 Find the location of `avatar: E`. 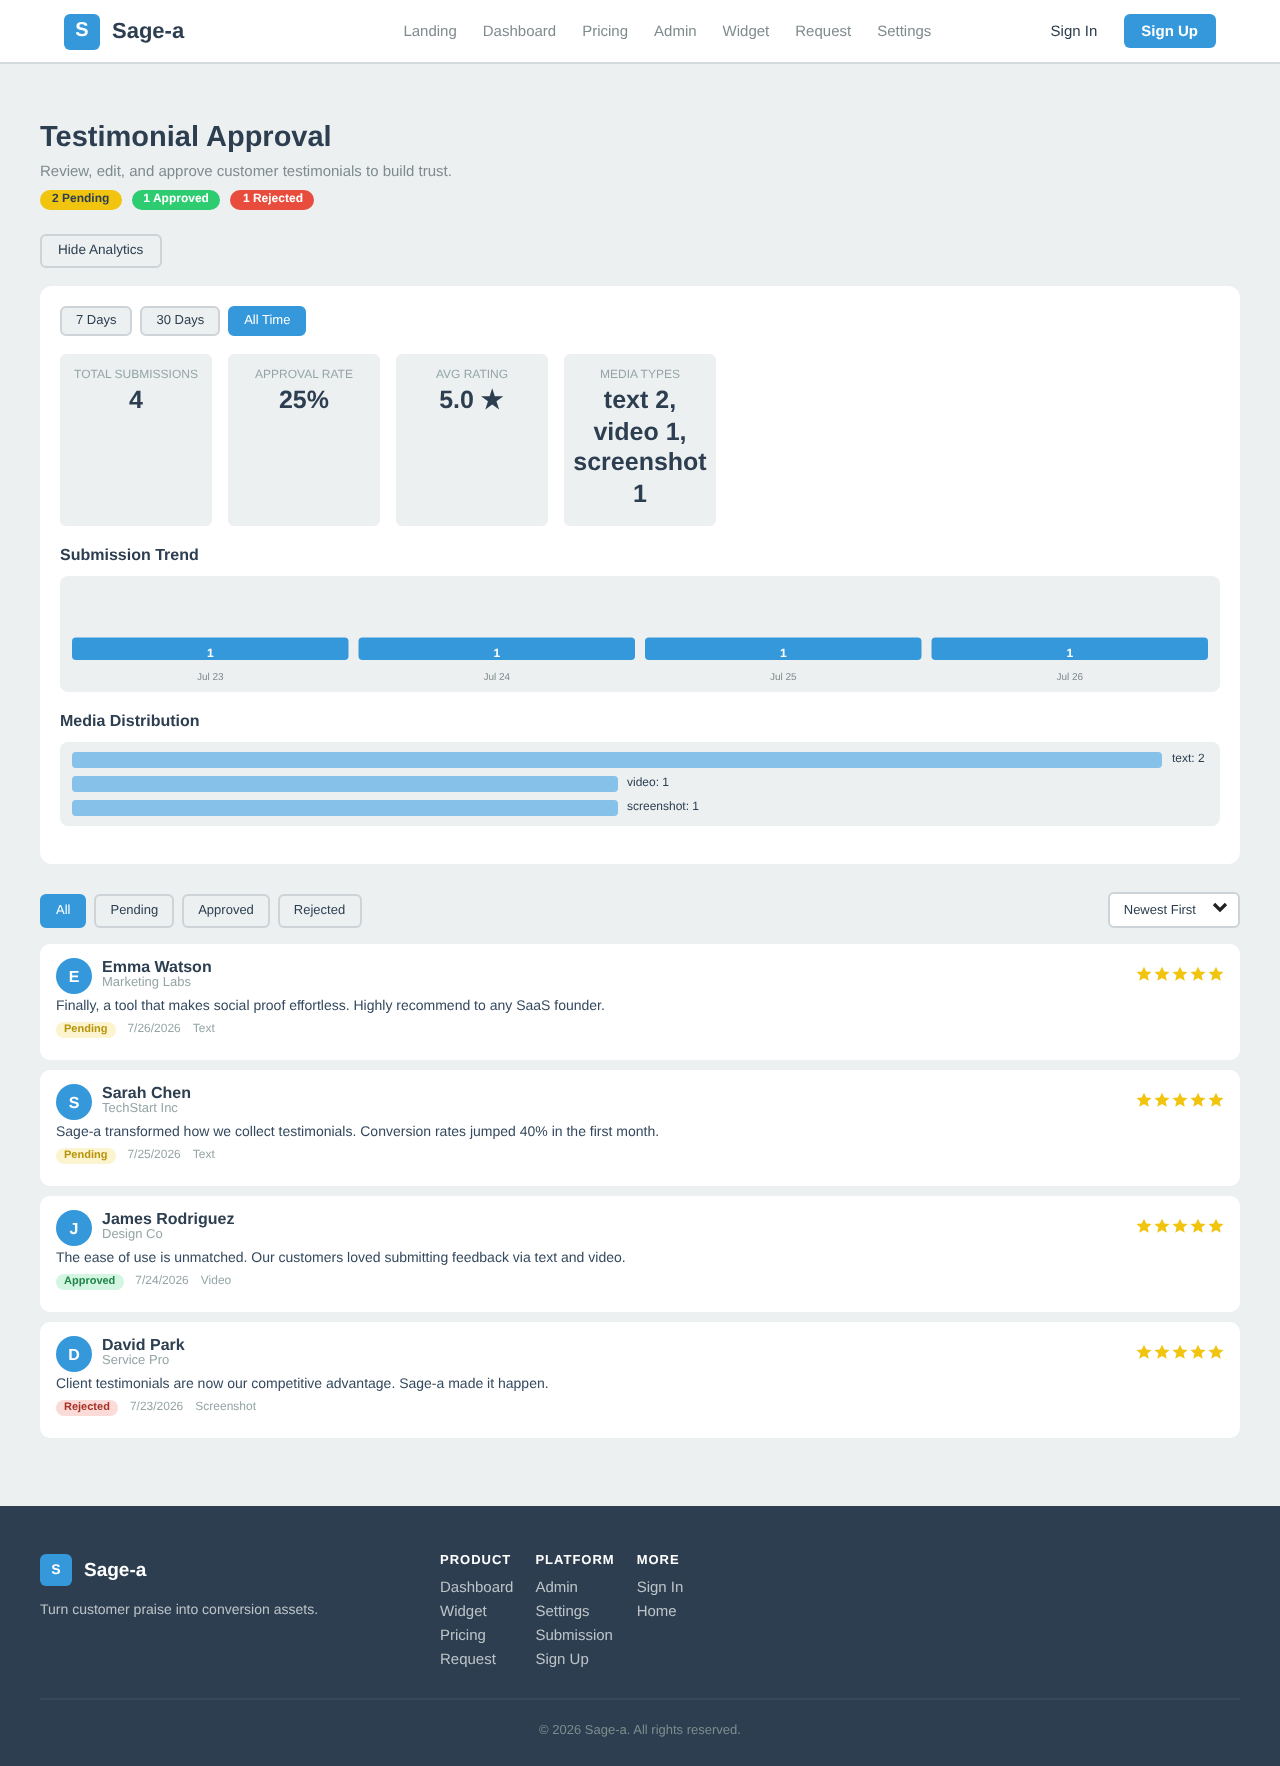

avatar: E is located at coordinates (74, 976).